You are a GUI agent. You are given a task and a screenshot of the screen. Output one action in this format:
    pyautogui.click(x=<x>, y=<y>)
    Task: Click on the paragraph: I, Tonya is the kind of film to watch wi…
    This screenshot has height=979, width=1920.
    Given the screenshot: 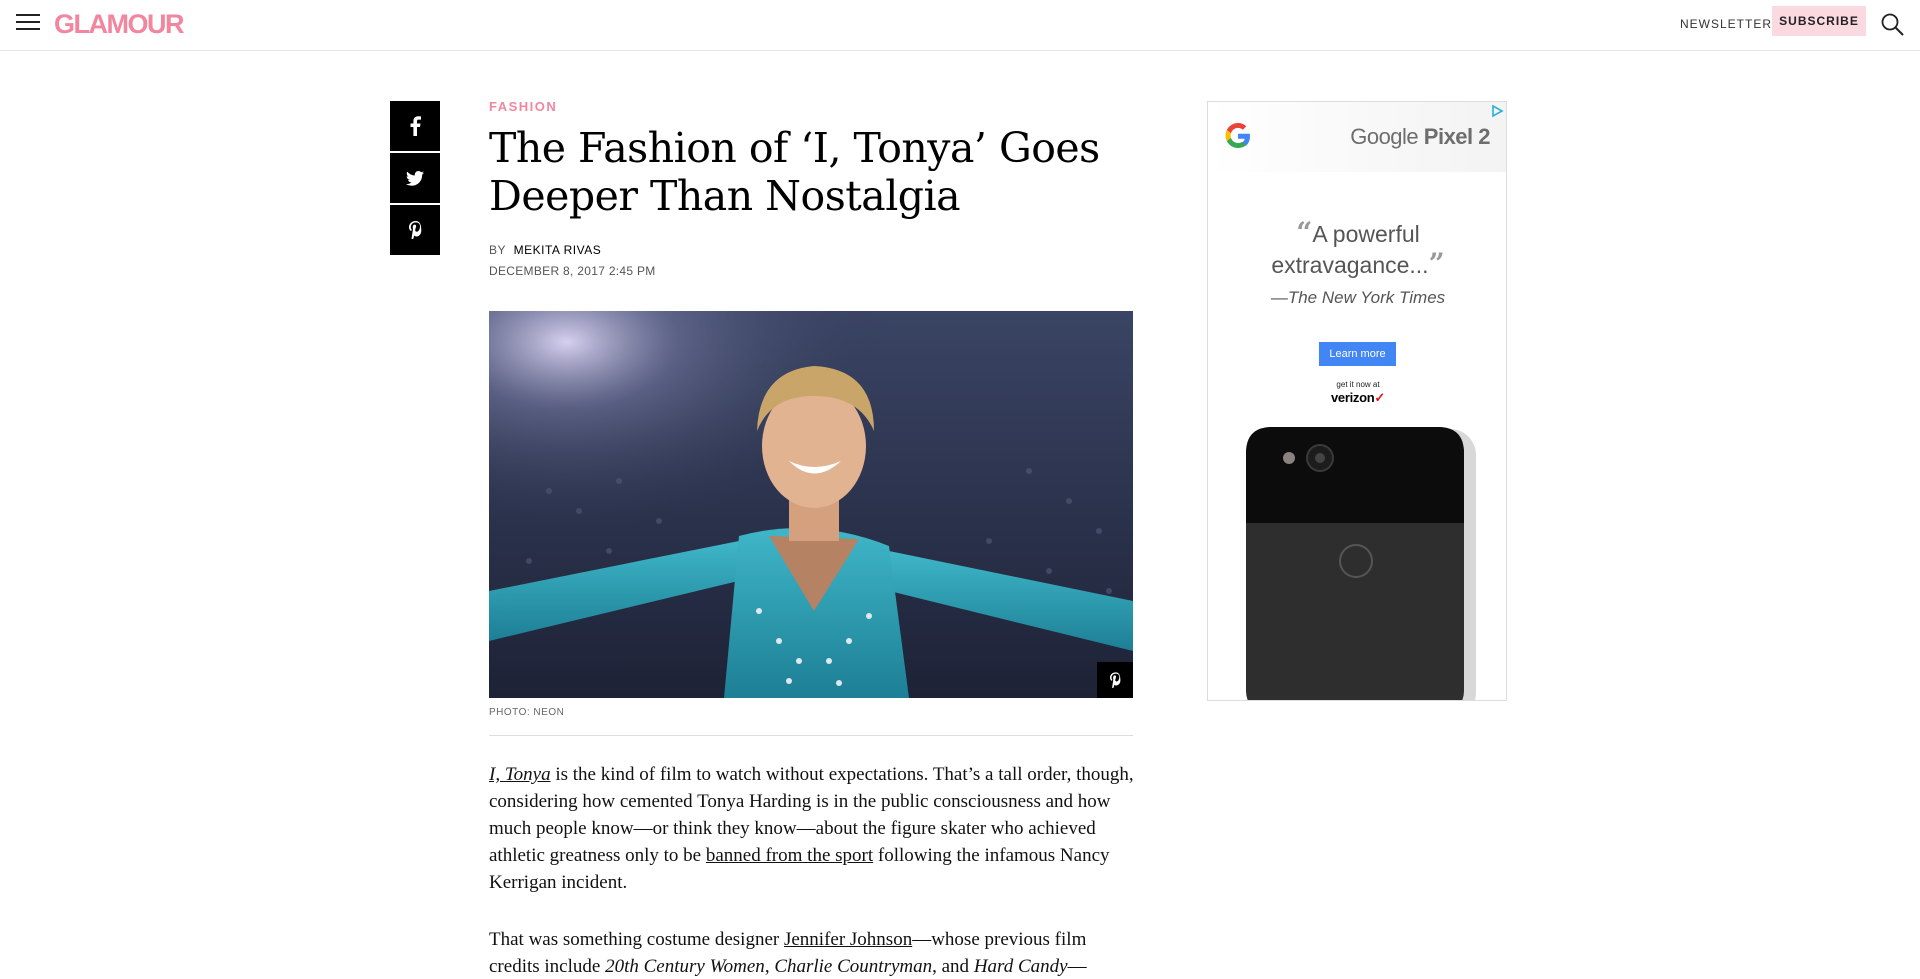 What is the action you would take?
    pyautogui.click(x=811, y=828)
    